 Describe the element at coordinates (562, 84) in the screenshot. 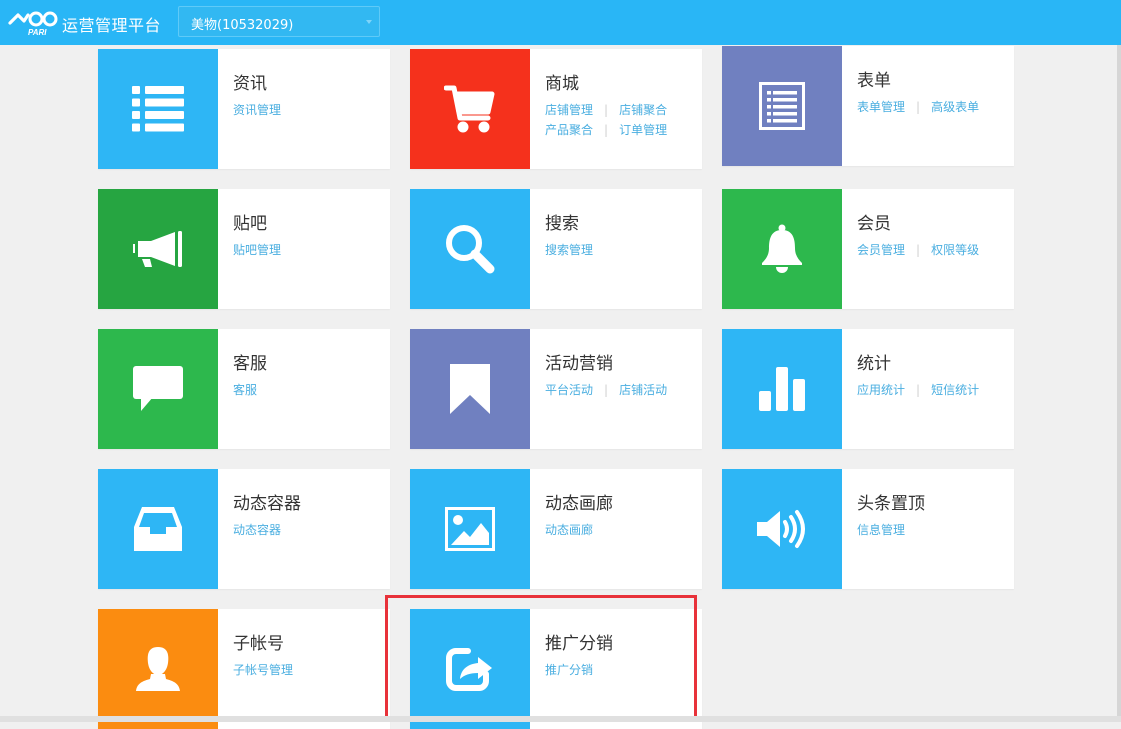

I see `module-title: 商城` at that location.